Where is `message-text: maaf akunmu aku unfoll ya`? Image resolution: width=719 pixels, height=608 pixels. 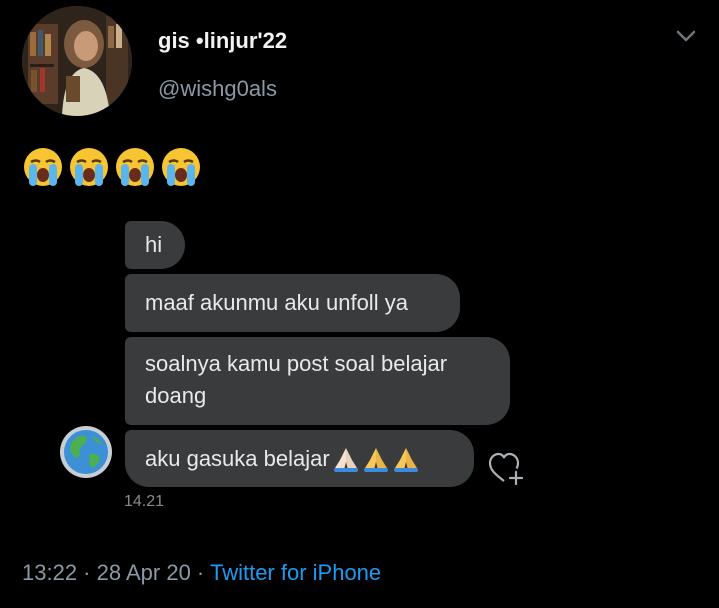
message-text: maaf akunmu aku unfoll ya is located at coordinates (276, 302).